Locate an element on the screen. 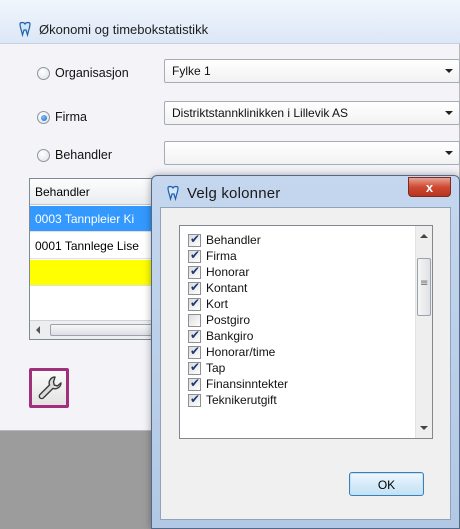 Image resolution: width=460 pixels, height=529 pixels. grid-cell: 0001 Tannlege Lise is located at coordinates (87, 246).